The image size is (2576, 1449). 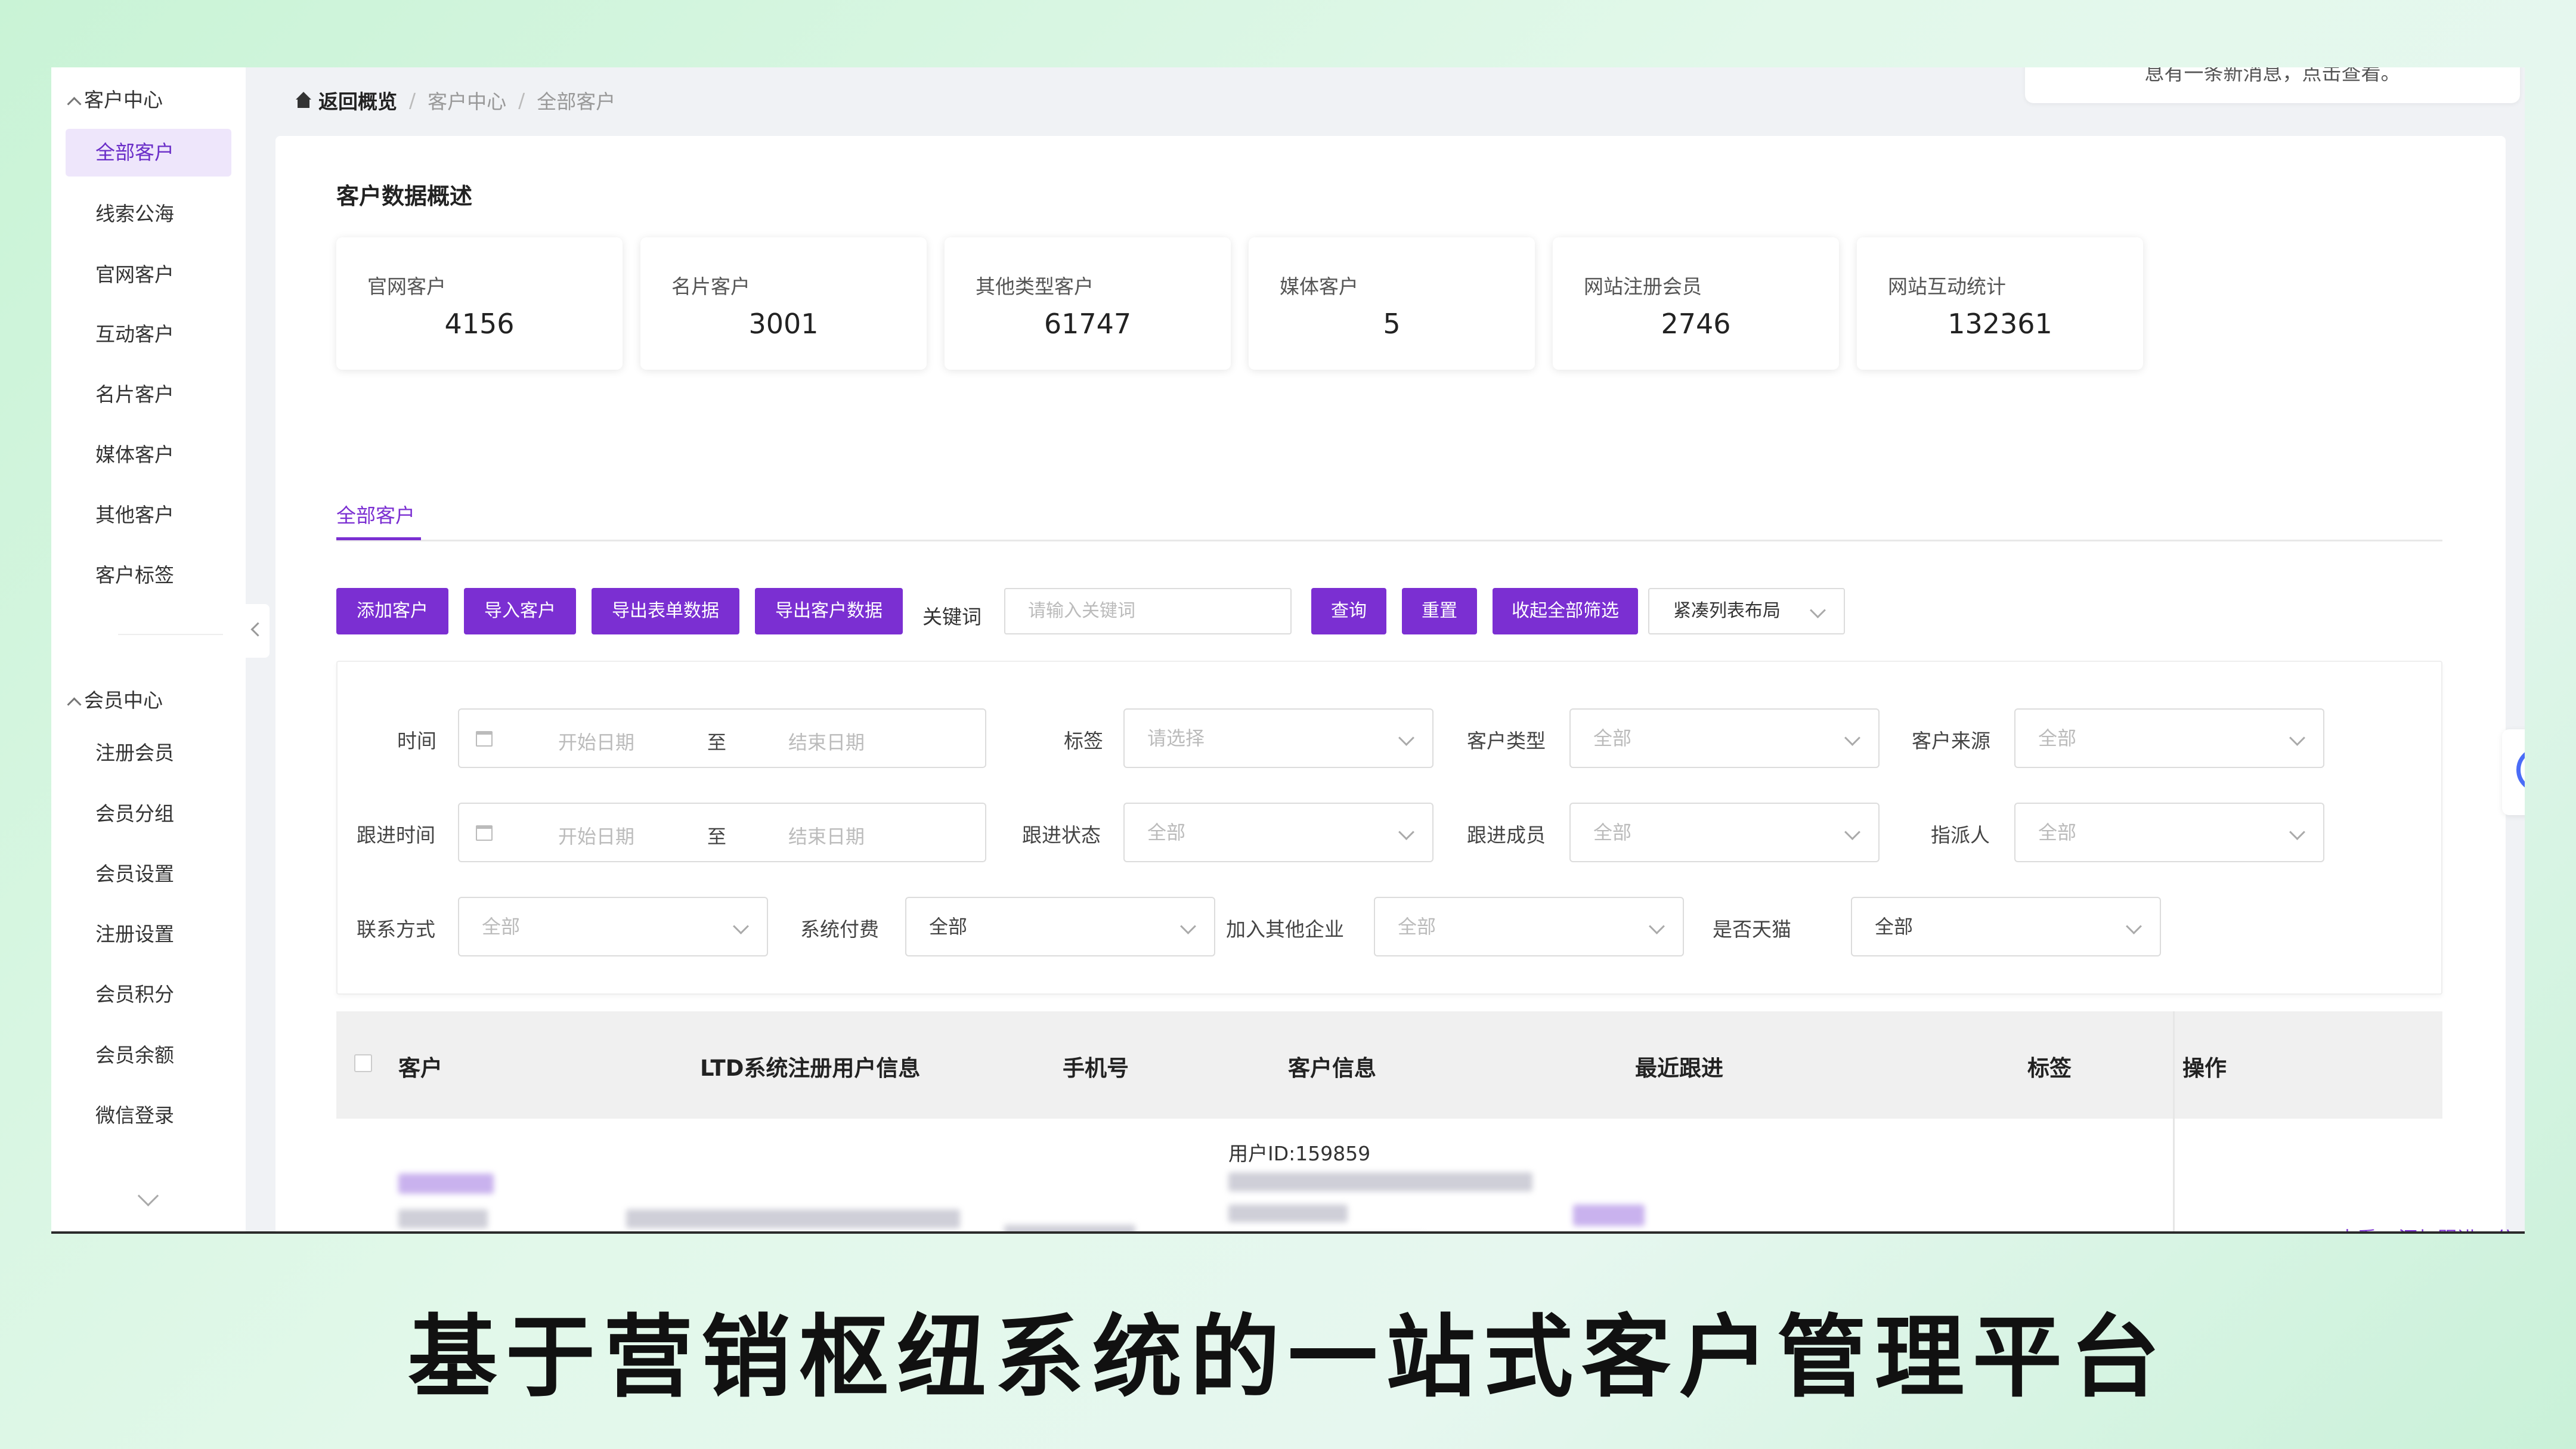 What do you see at coordinates (1288, 1213) in the screenshot?
I see `redacted-text` at bounding box center [1288, 1213].